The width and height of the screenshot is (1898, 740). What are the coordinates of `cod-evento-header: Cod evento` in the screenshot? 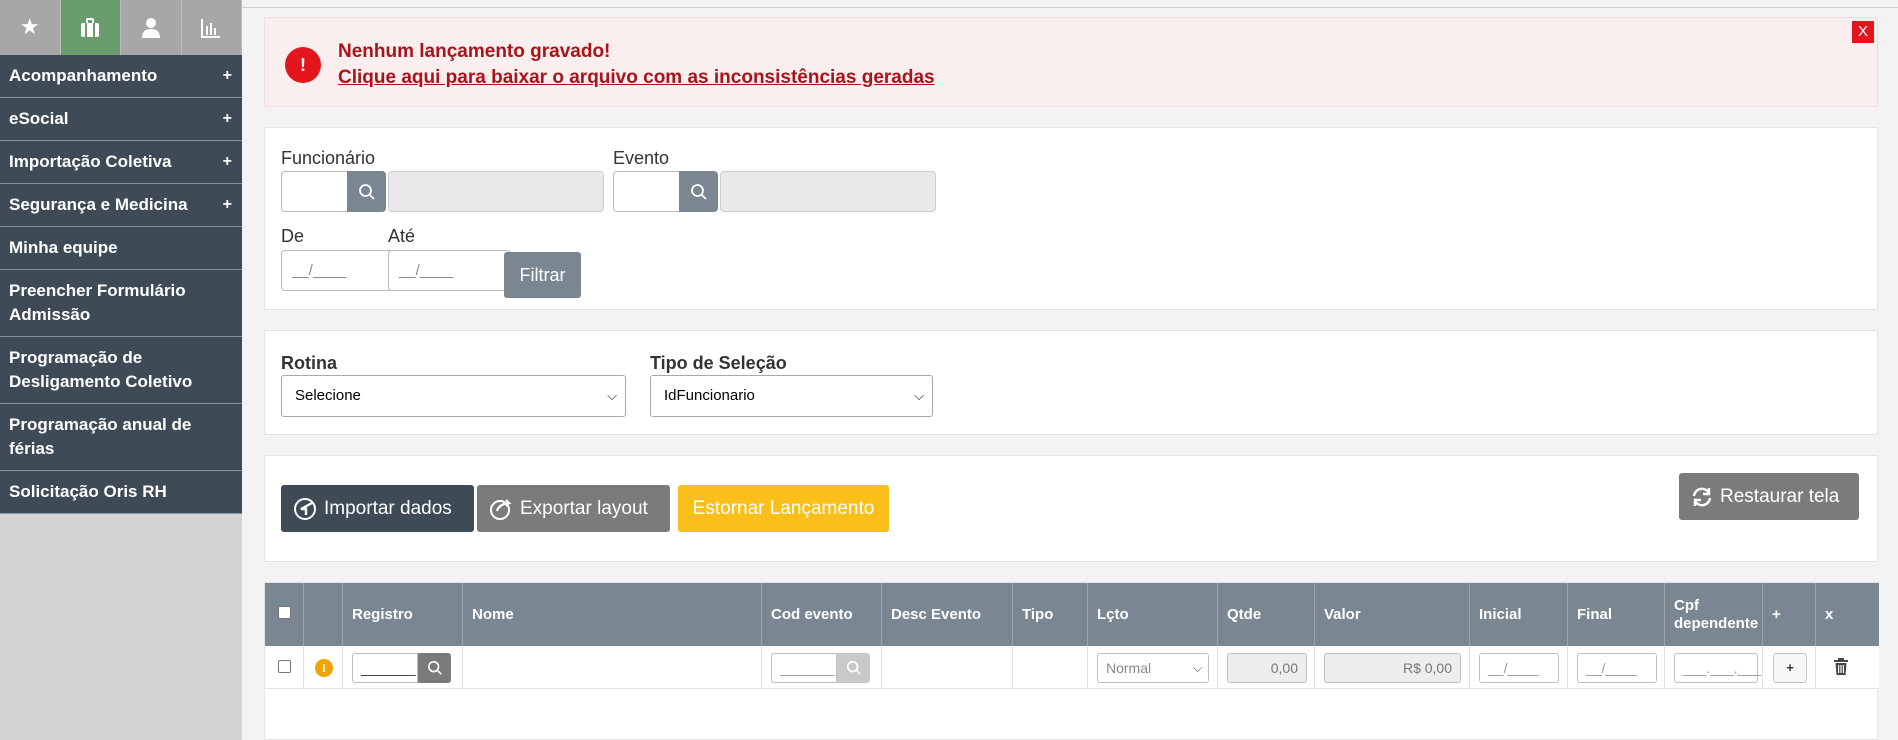 It's located at (822, 614).